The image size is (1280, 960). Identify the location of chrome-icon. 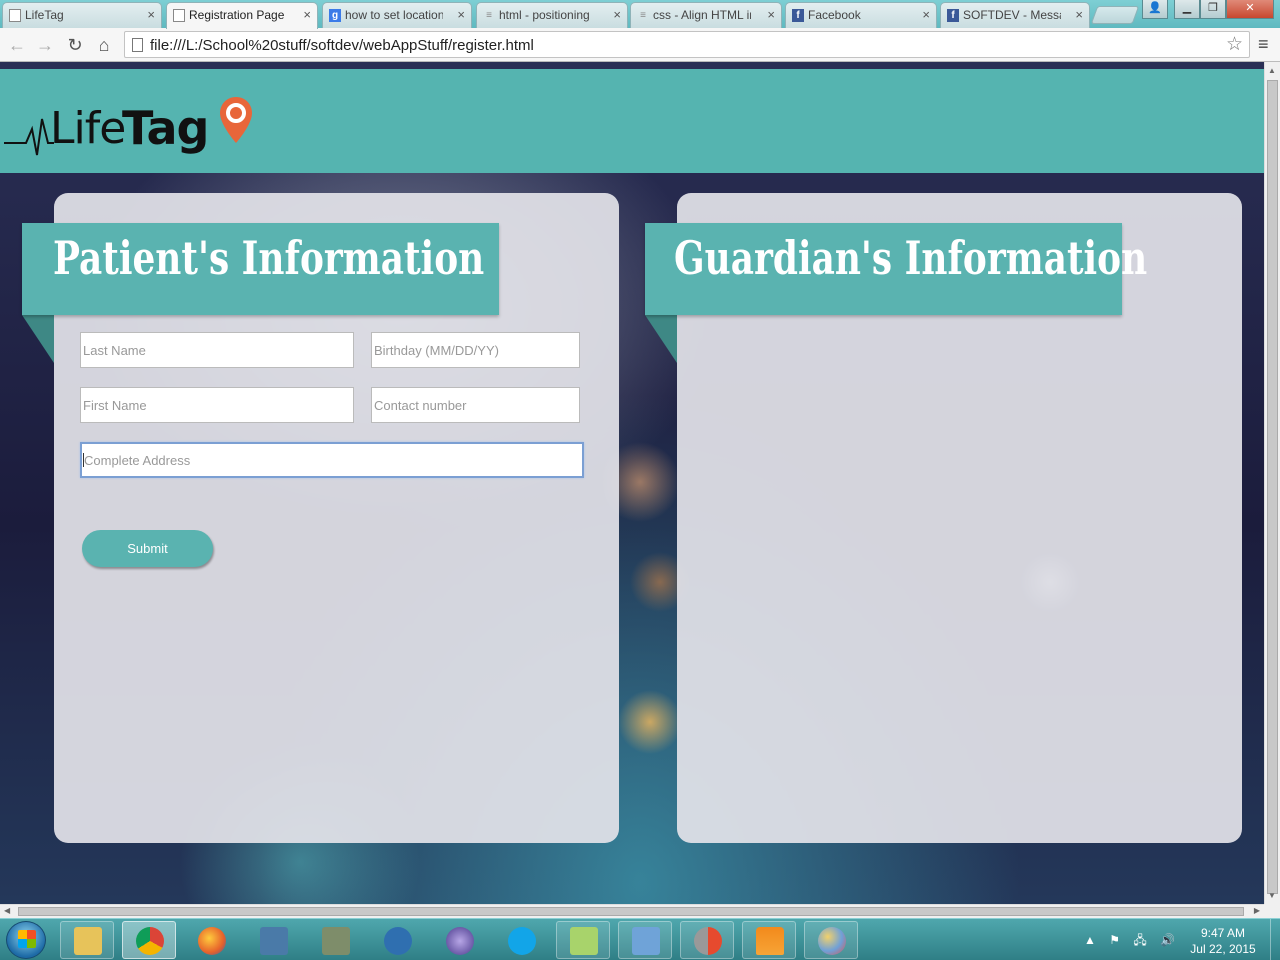
(150, 941).